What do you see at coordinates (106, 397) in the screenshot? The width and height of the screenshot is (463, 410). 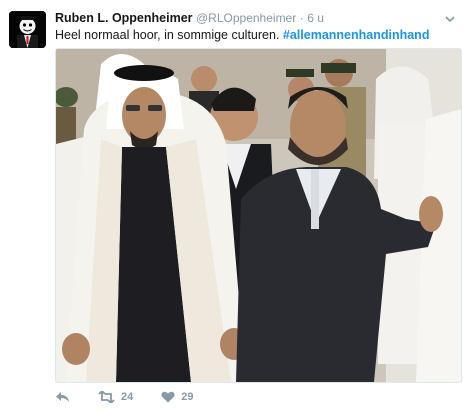 I see `retweet-icon` at bounding box center [106, 397].